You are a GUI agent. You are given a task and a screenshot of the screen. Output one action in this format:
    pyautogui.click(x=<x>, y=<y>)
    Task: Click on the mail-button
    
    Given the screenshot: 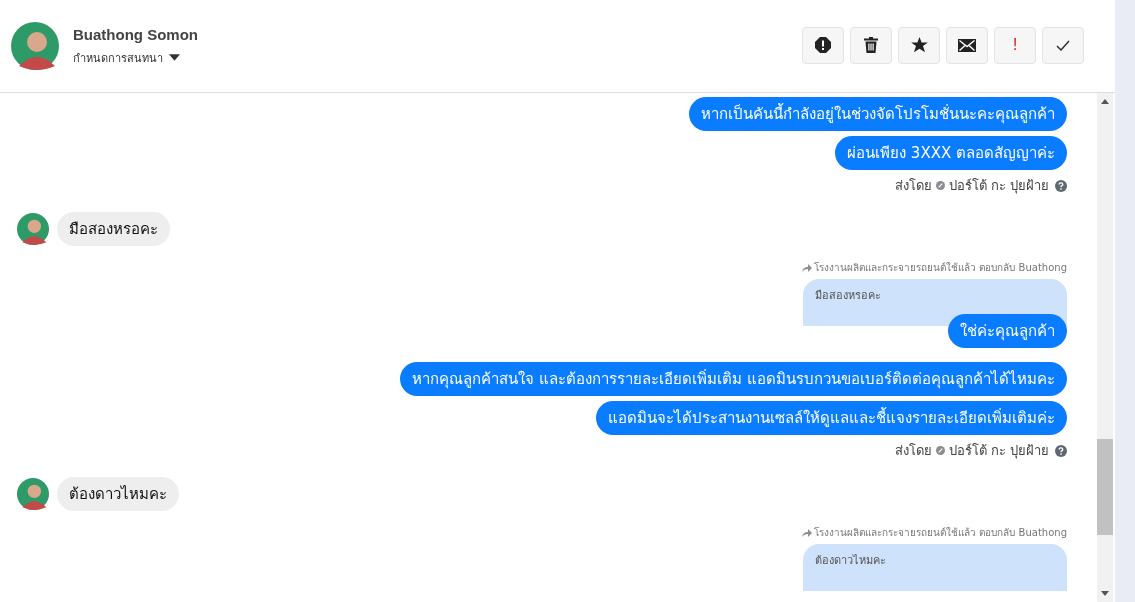 What is the action you would take?
    pyautogui.click(x=967, y=45)
    